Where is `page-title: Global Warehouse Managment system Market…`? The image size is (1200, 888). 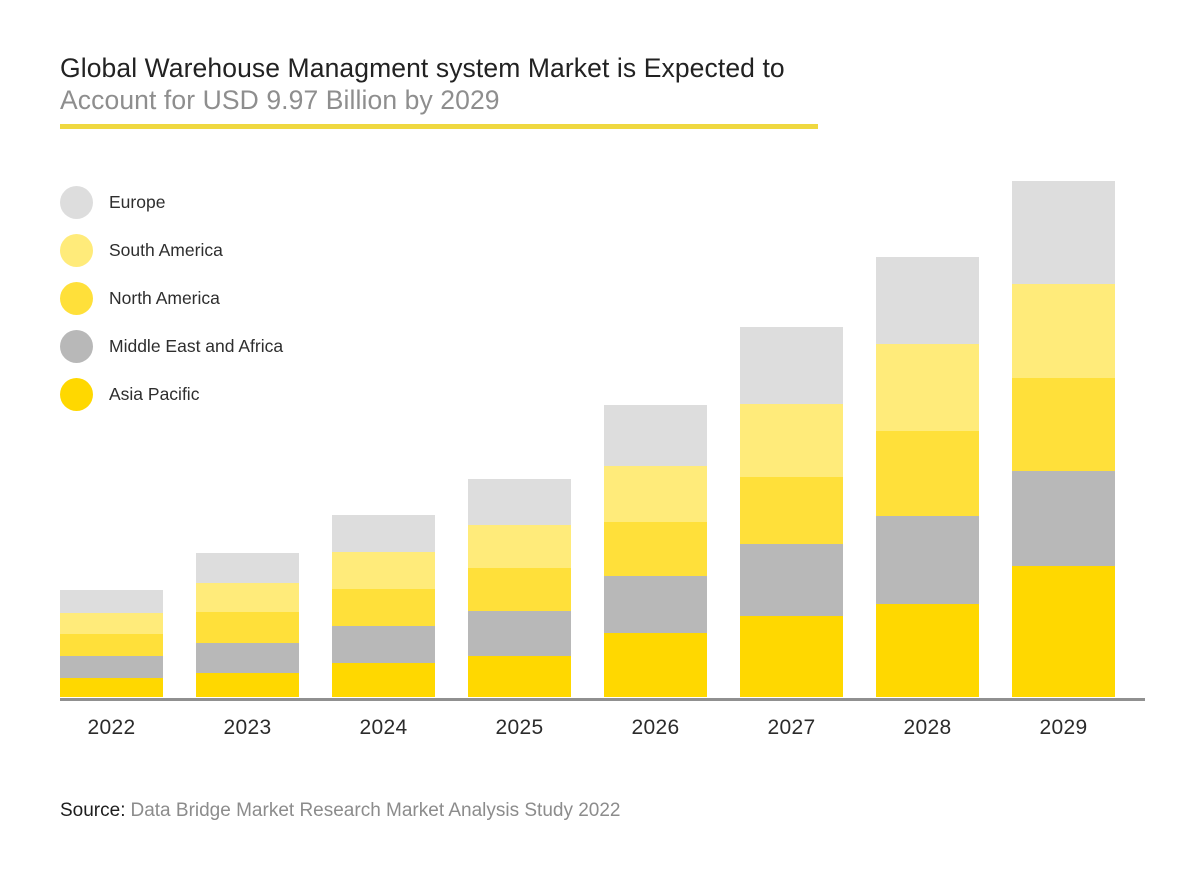
page-title: Global Warehouse Managment system Market… is located at coordinates (422, 68).